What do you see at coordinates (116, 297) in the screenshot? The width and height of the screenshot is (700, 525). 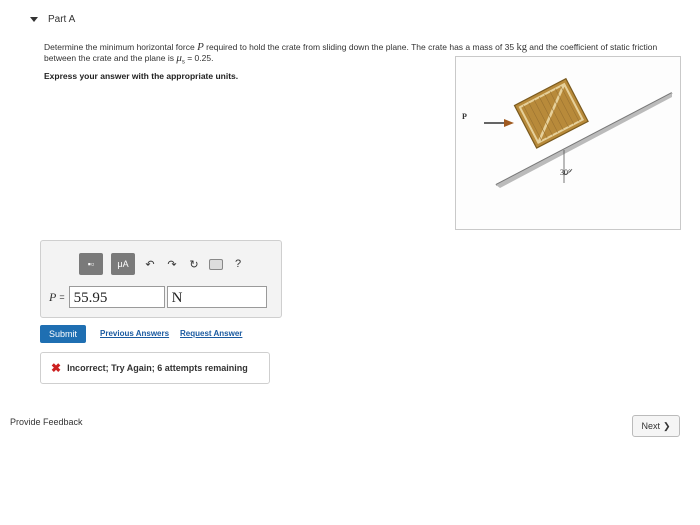 I see `answer-value-input: 55.95` at bounding box center [116, 297].